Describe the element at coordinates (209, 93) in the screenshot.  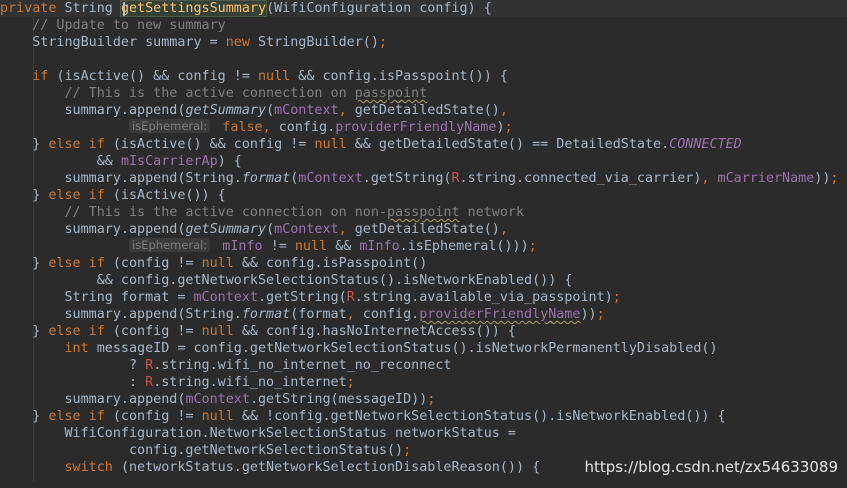
I see `code-token: // This is the active connection on` at that location.